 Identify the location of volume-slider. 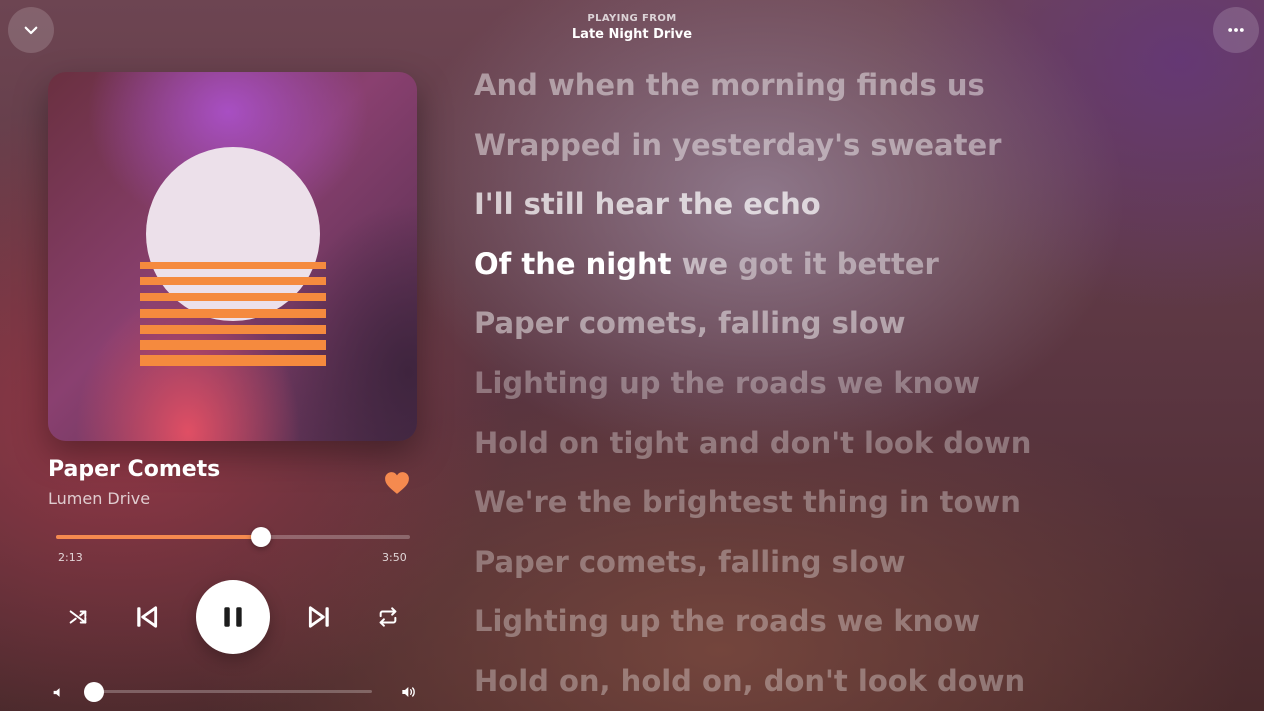
(228, 692).